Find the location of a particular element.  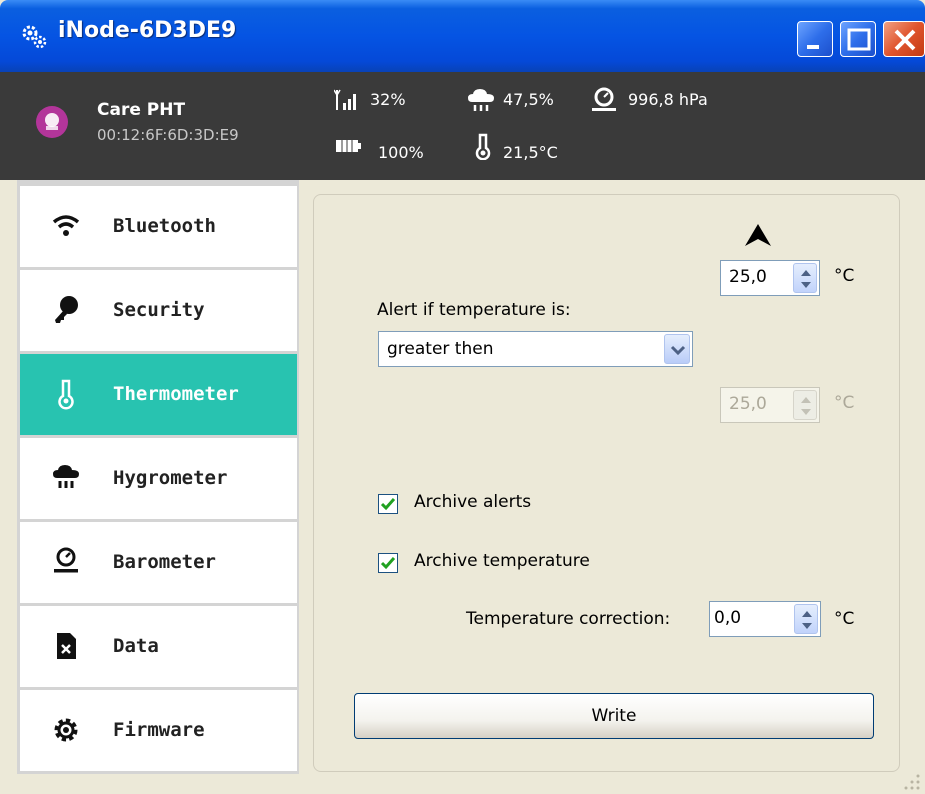

upper-threshold-value: 25,0 is located at coordinates (748, 277).